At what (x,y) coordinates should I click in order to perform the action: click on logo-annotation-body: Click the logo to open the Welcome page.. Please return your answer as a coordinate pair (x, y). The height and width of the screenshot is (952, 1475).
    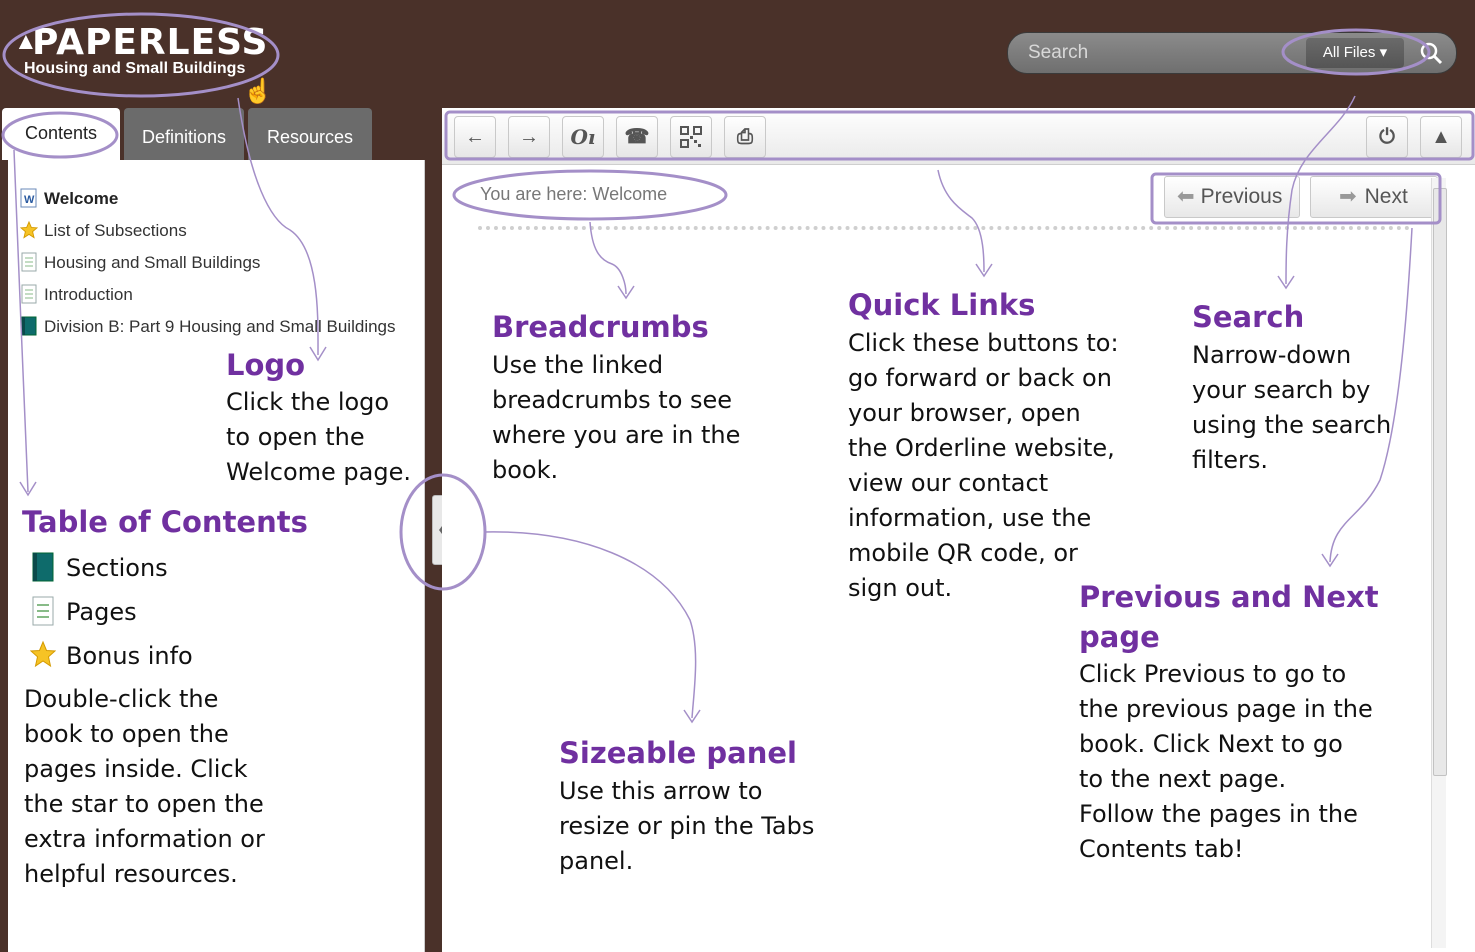
    Looking at the image, I should click on (318, 437).